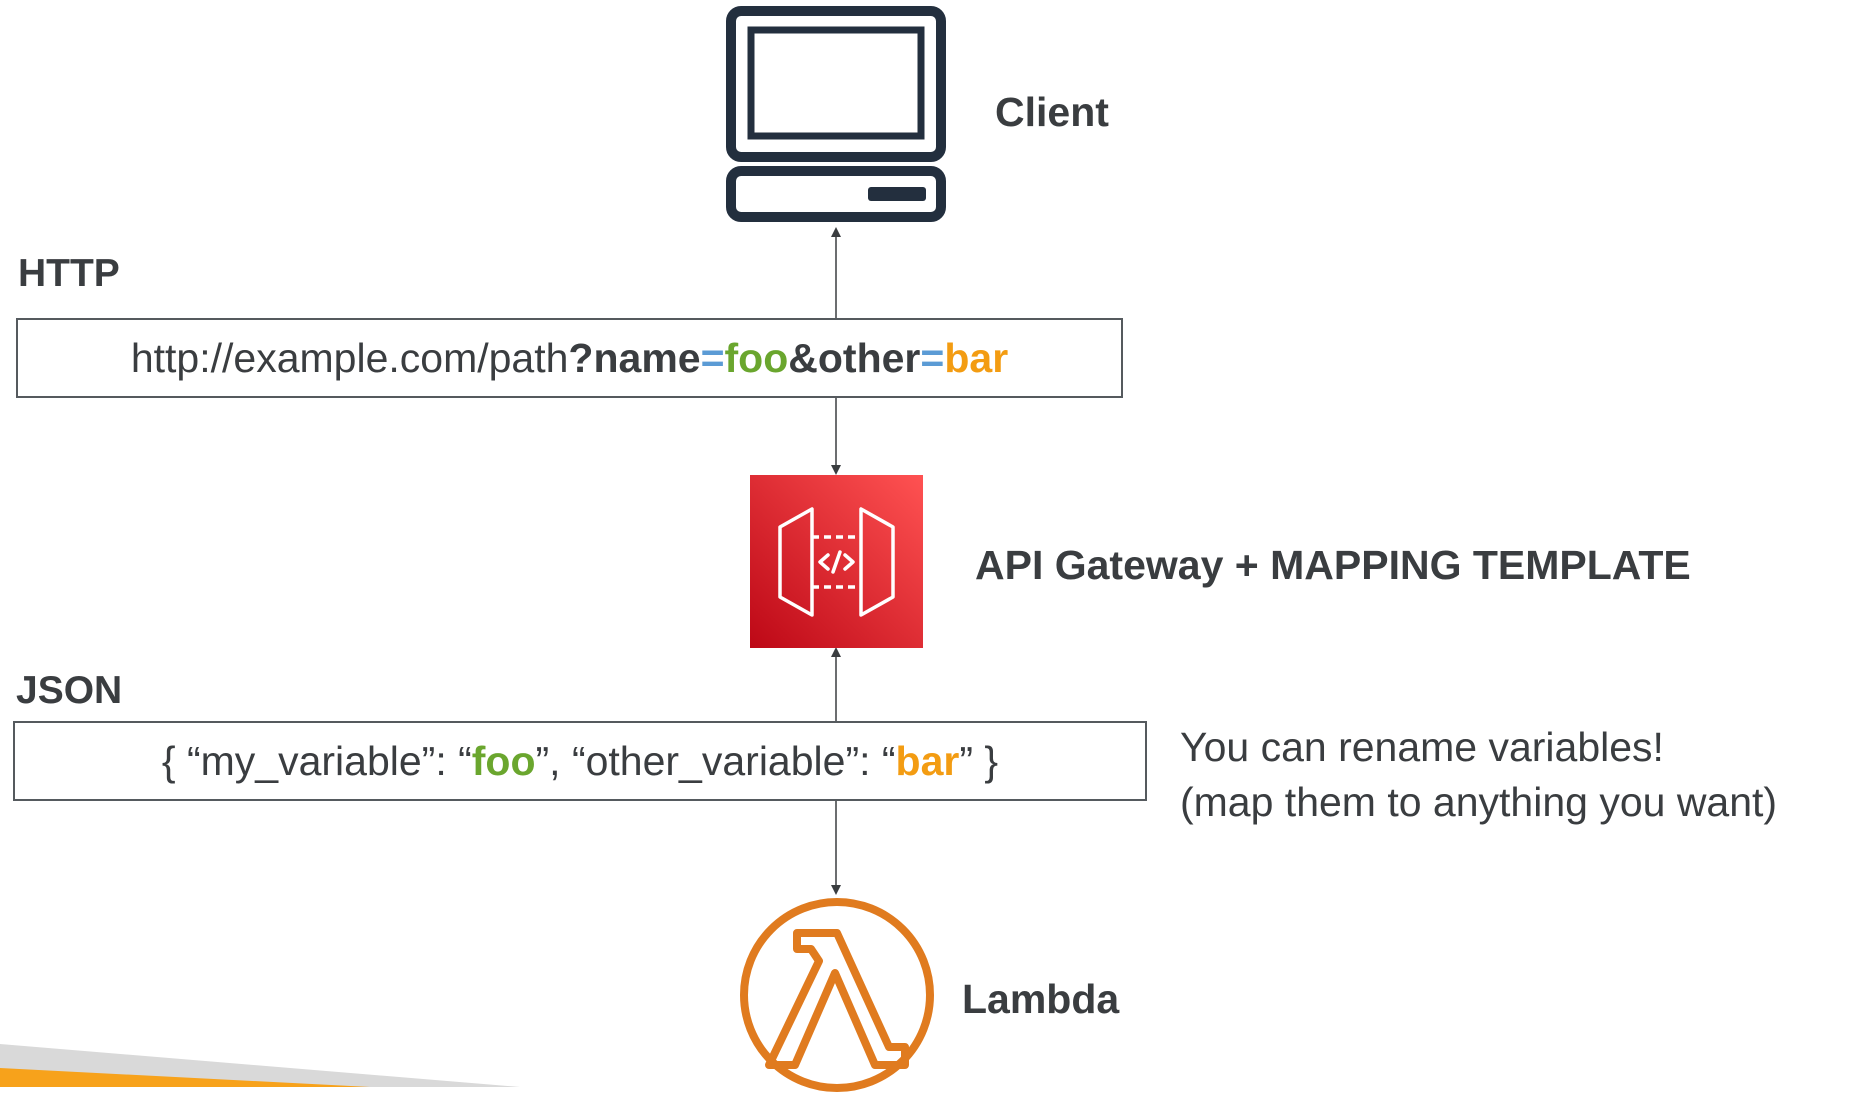  I want to click on param2-value: bar, so click(976, 357).